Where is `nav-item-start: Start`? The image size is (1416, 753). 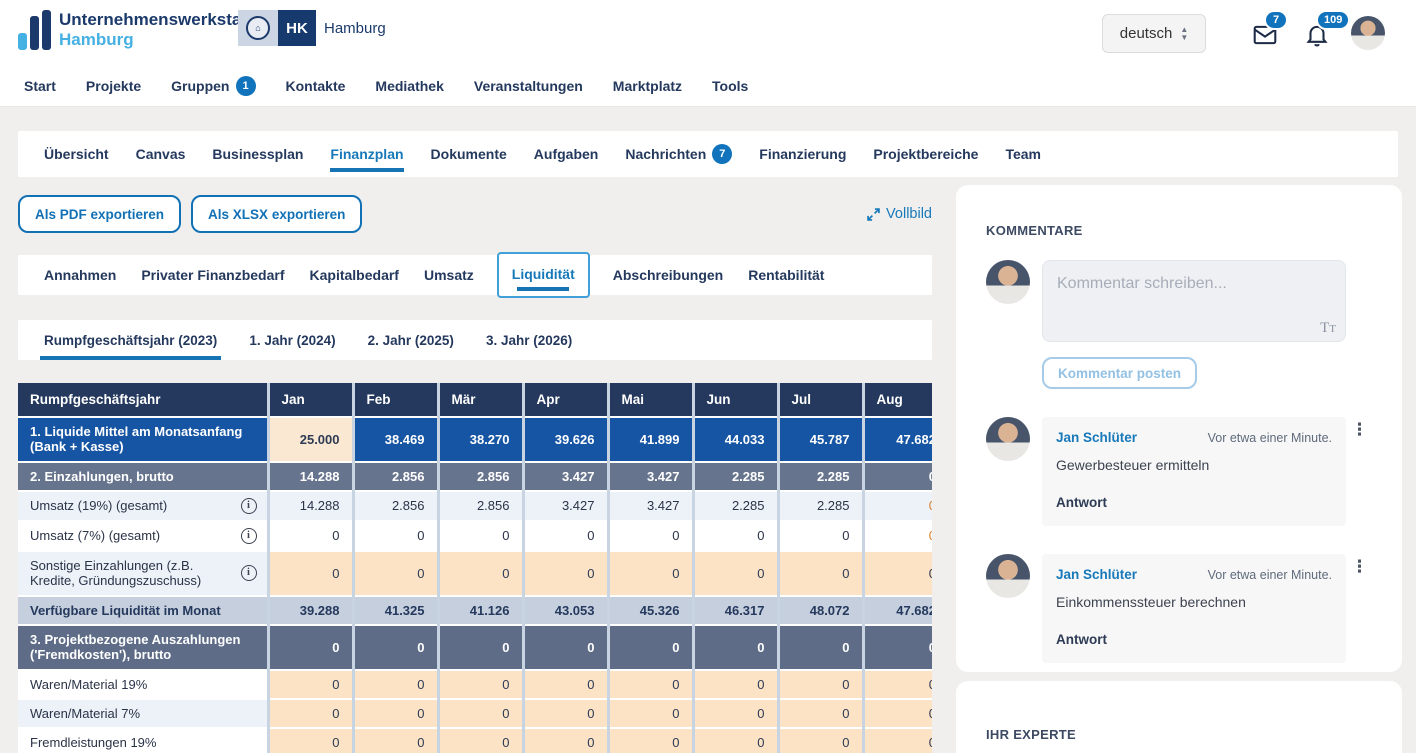
nav-item-start: Start is located at coordinates (40, 86).